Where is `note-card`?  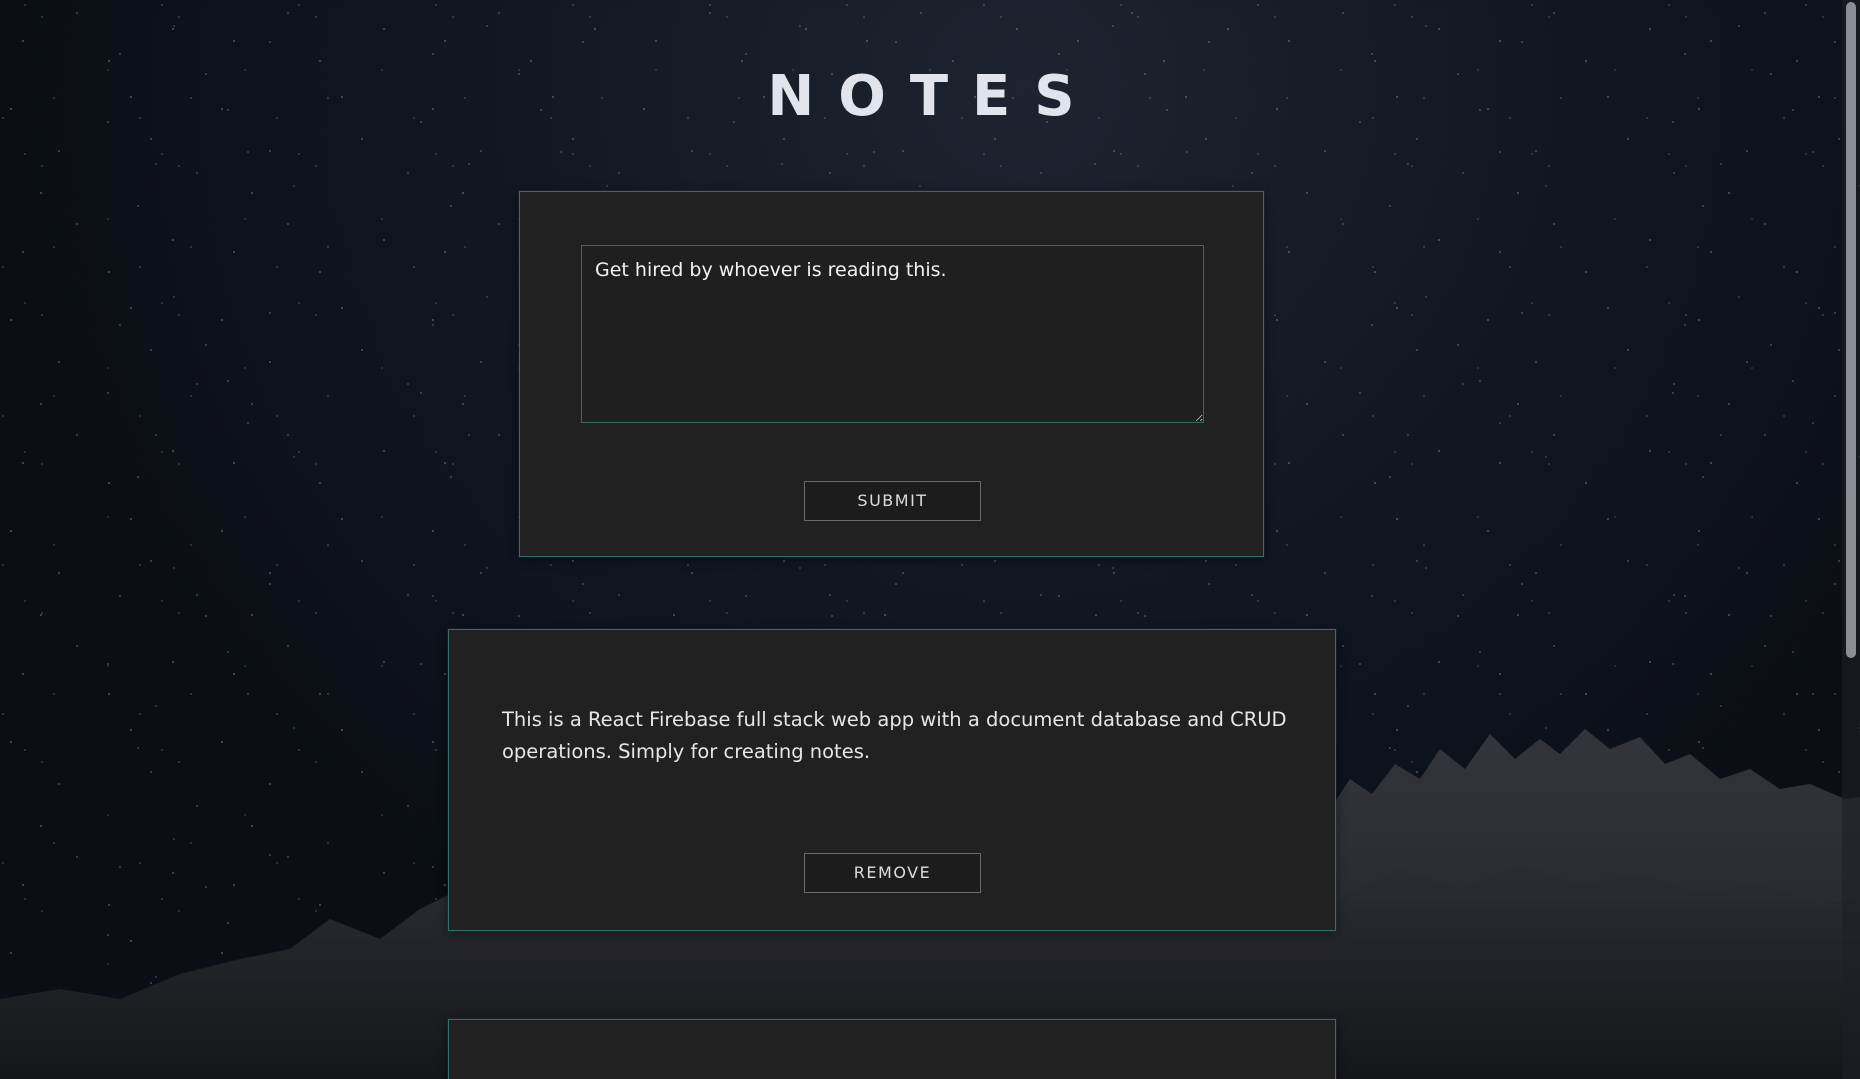
note-card is located at coordinates (892, 1049).